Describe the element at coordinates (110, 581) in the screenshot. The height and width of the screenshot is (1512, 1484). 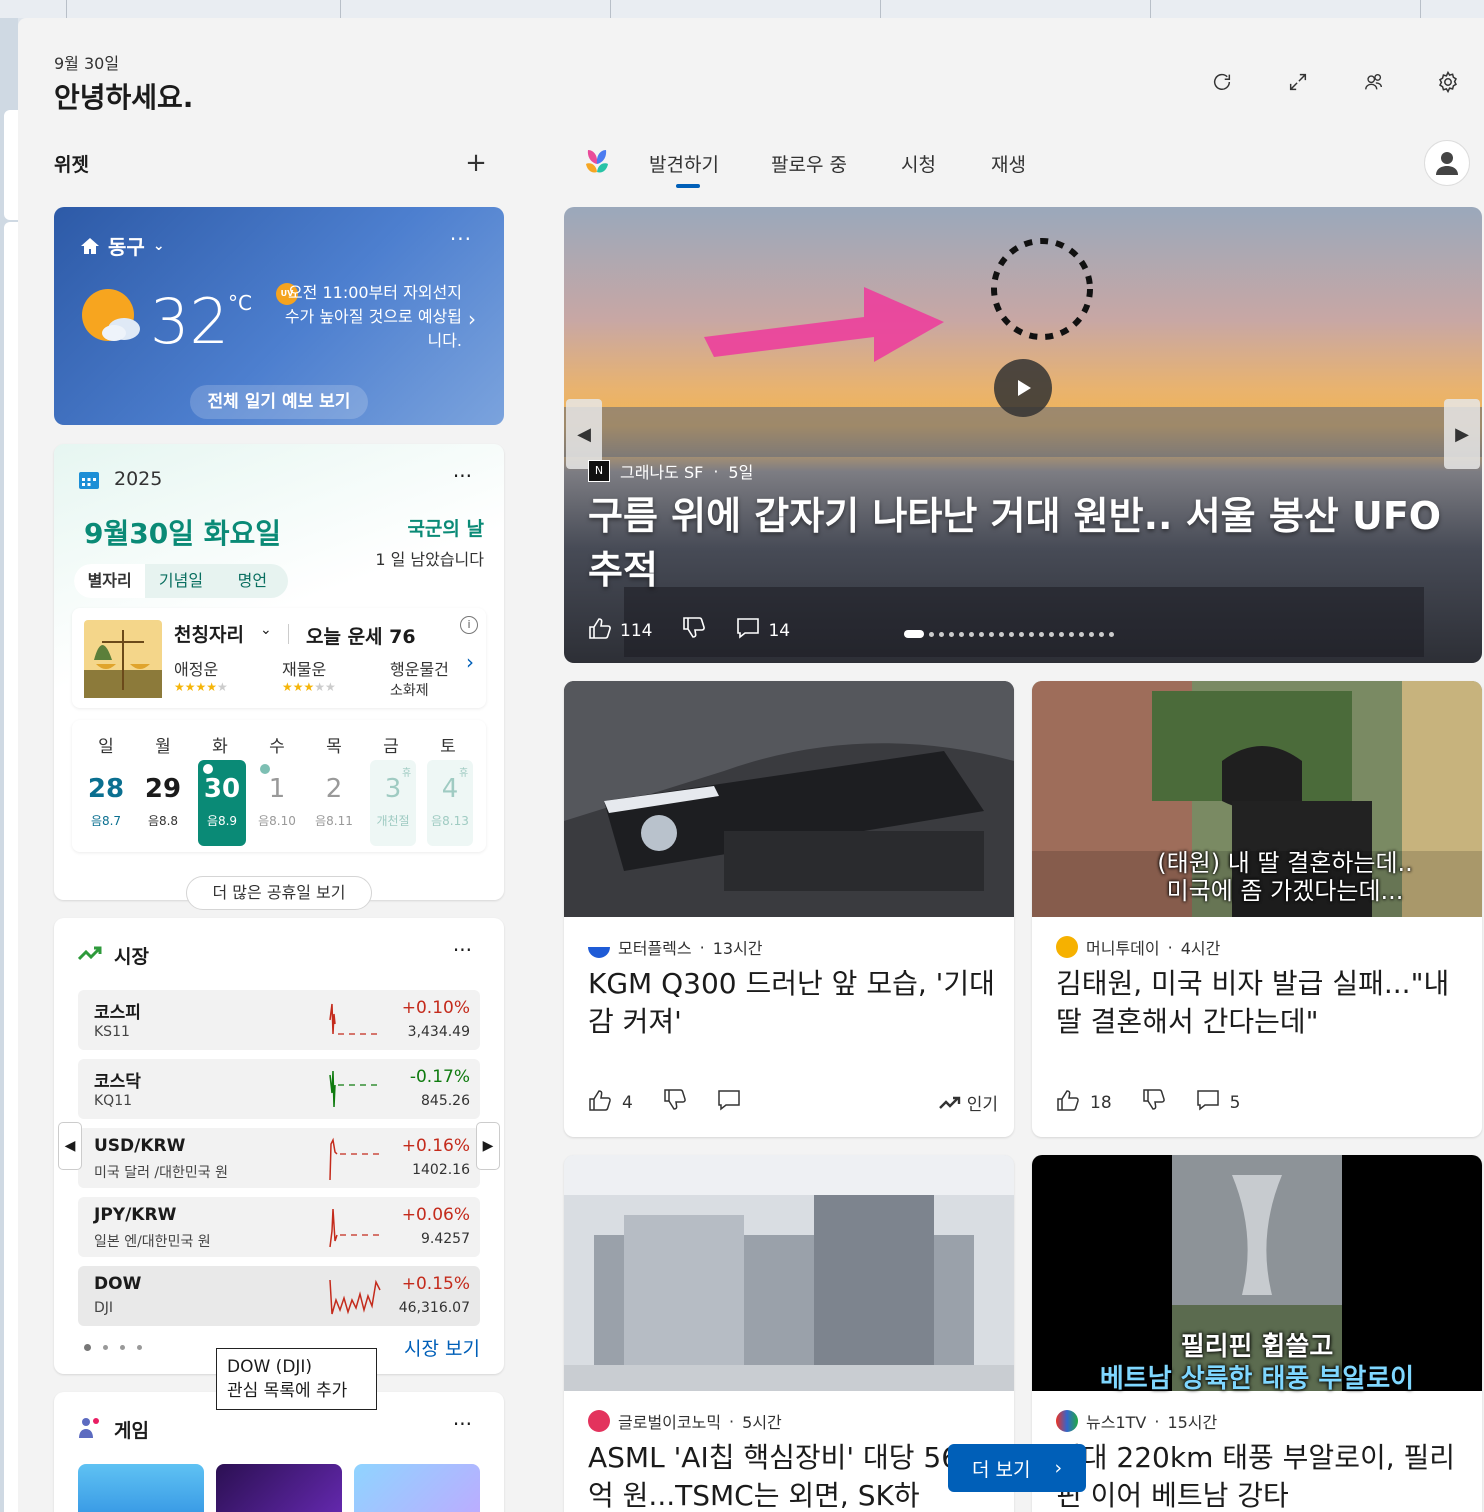
I see `tab-horoscope: 별자리` at that location.